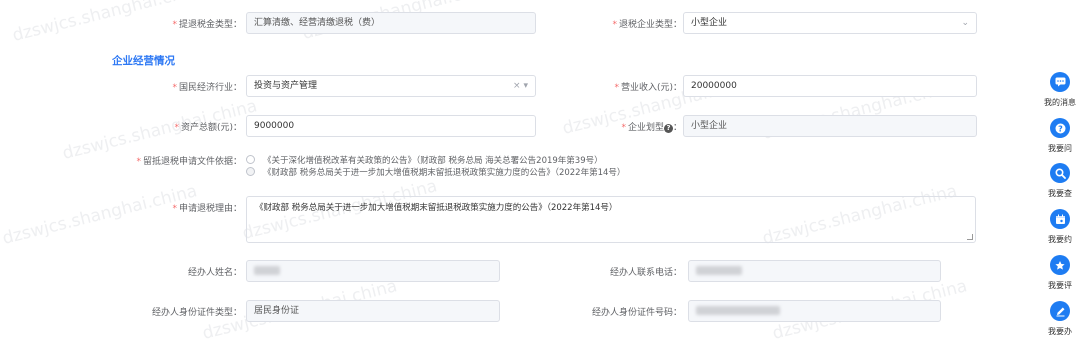 The width and height of the screenshot is (1080, 339). What do you see at coordinates (391, 23) in the screenshot?
I see `refund-type-field: 汇算清缴、经营清缴退税（费）` at bounding box center [391, 23].